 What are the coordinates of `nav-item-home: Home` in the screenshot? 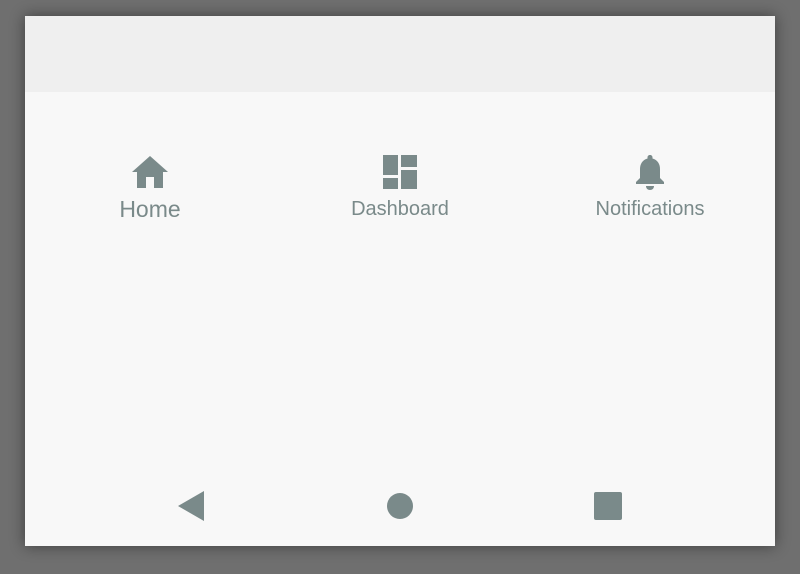 It's located at (150, 197).